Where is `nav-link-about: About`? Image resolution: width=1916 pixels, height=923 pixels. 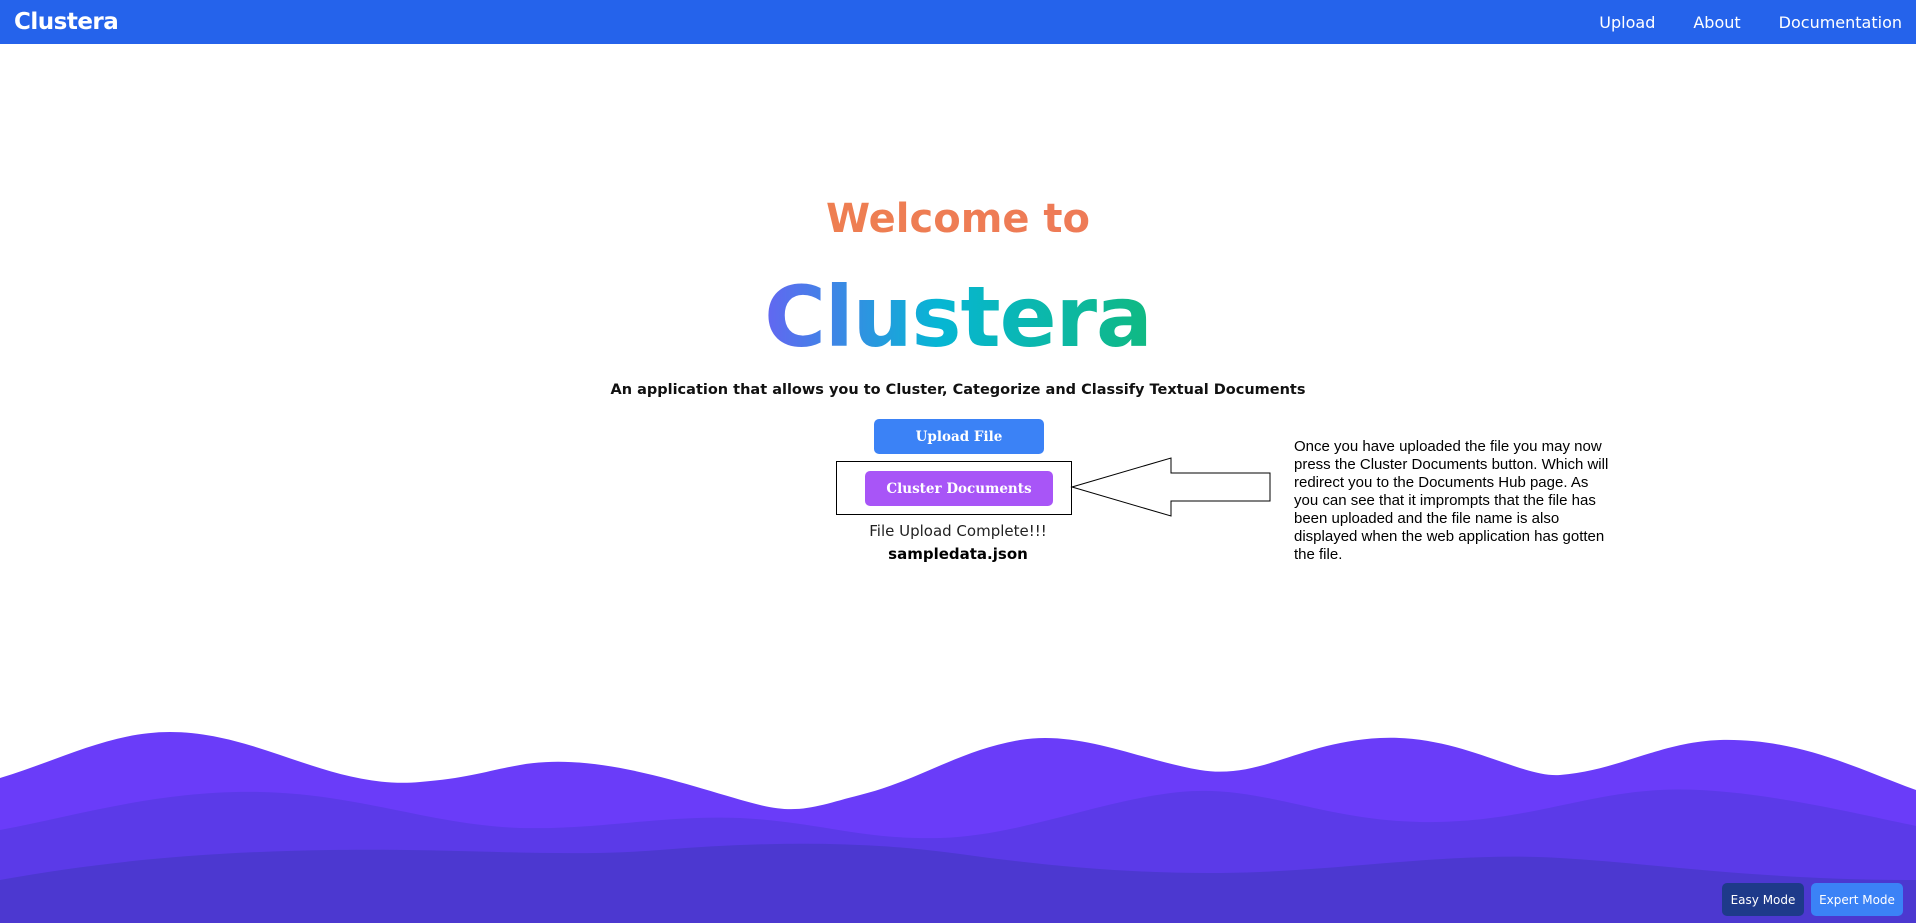
nav-link-about: About is located at coordinates (1716, 22).